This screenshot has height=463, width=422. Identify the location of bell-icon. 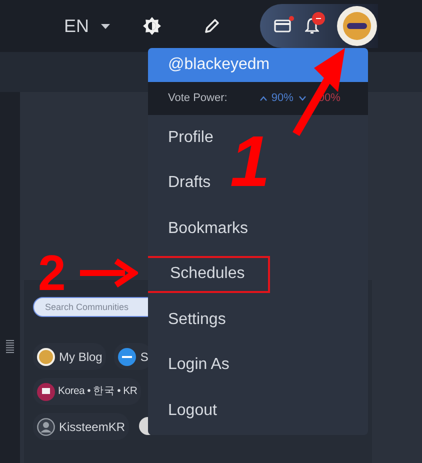
(312, 26).